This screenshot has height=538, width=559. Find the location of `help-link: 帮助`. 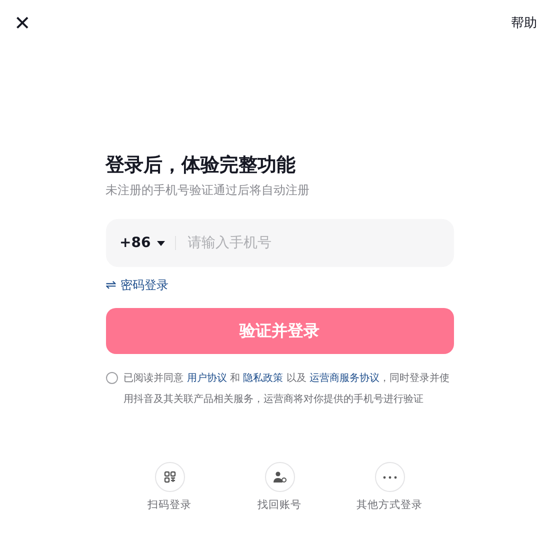

help-link: 帮助 is located at coordinates (524, 23).